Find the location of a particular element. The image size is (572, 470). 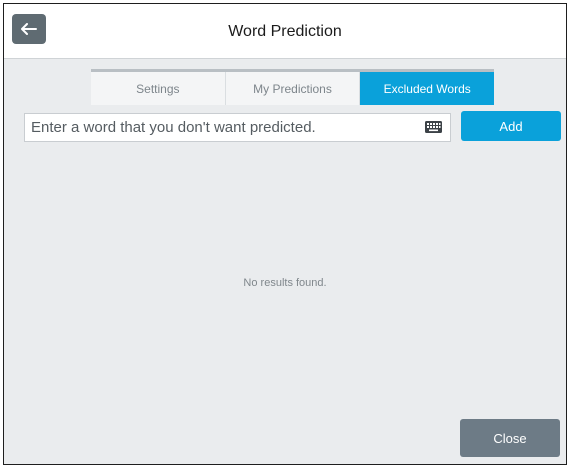

title-bar: Word Prediction is located at coordinates (285, 31).